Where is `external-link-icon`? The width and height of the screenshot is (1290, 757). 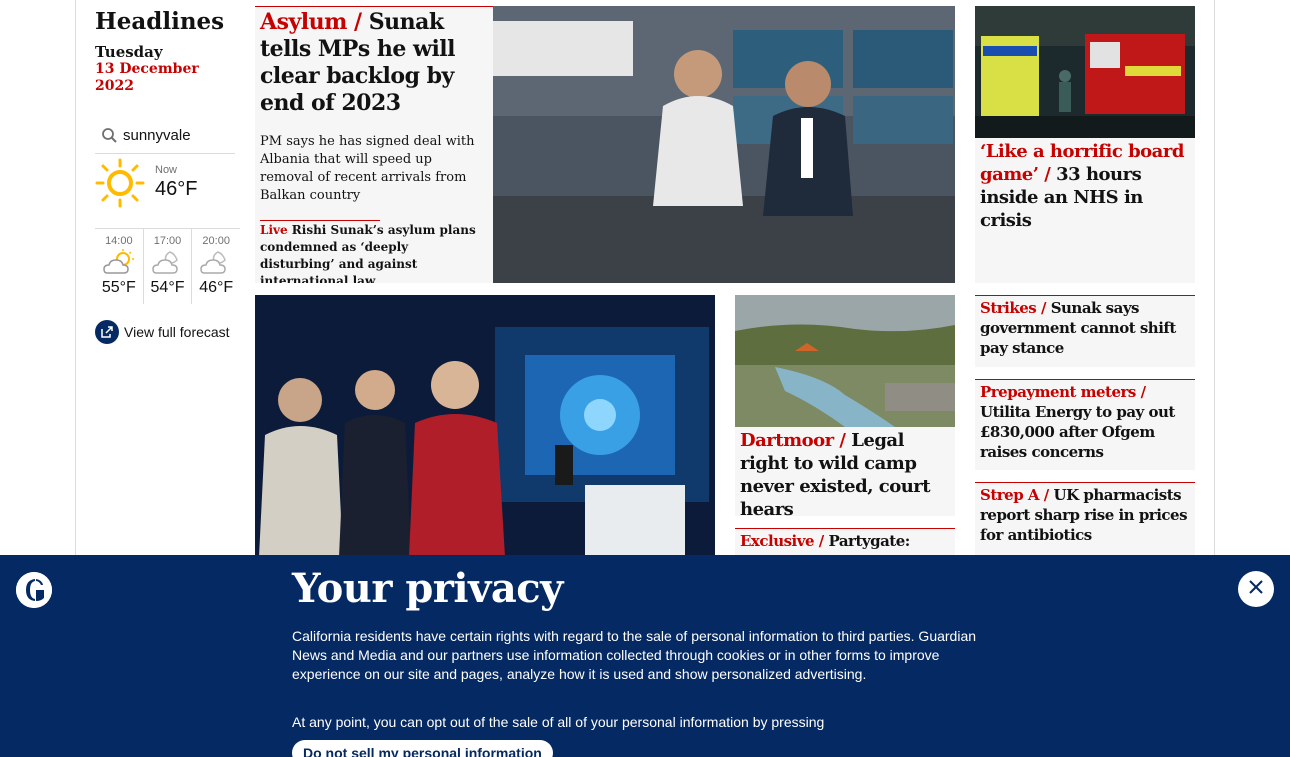
external-link-icon is located at coordinates (107, 332).